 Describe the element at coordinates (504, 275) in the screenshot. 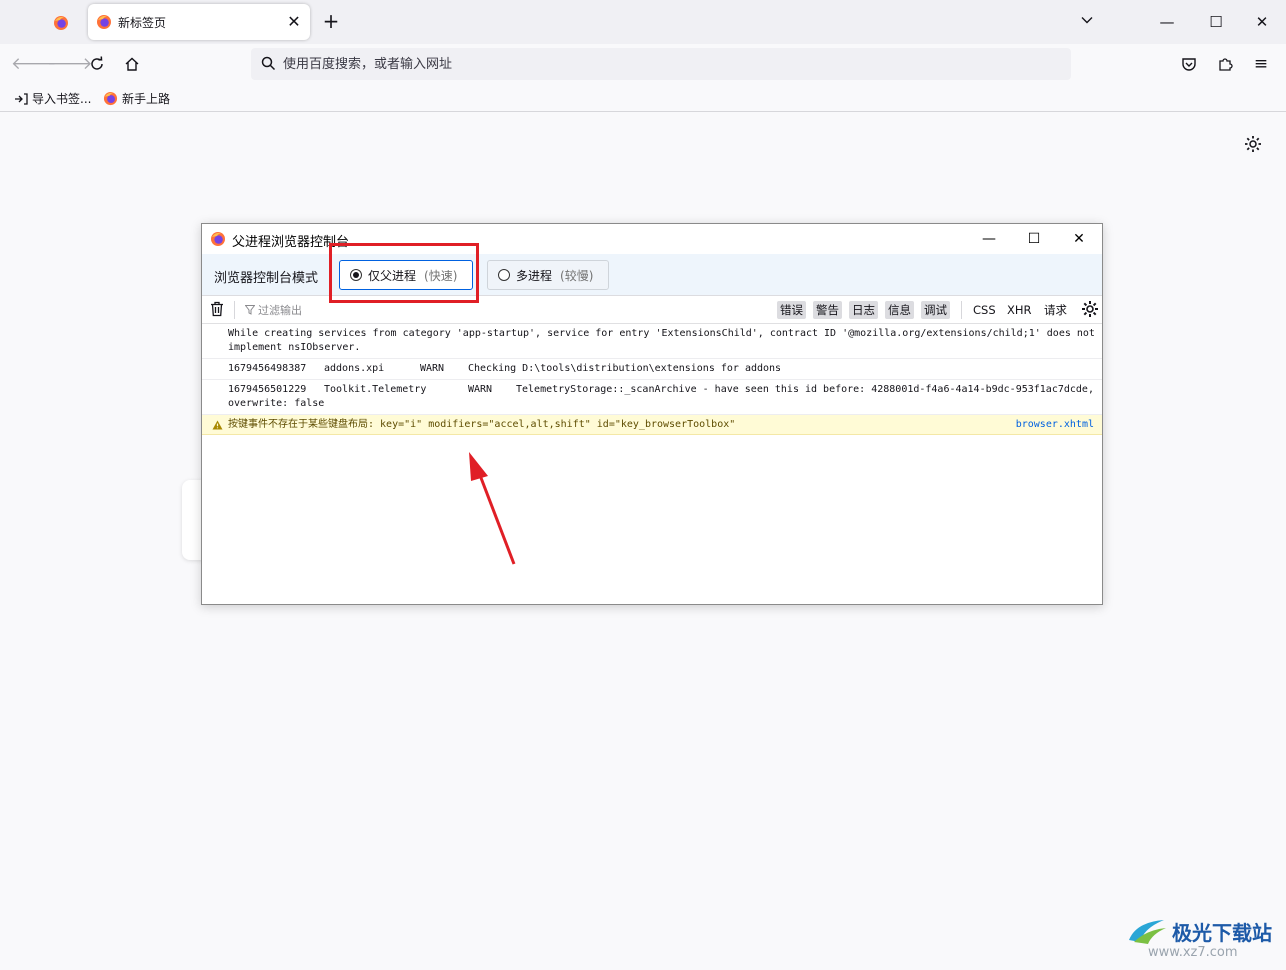

I see `radio-unselected-icon` at that location.